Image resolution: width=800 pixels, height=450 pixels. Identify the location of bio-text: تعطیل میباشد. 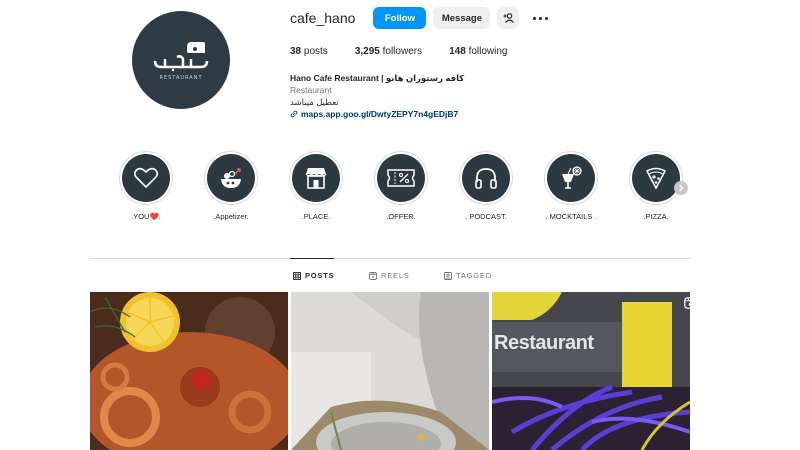
(314, 102).